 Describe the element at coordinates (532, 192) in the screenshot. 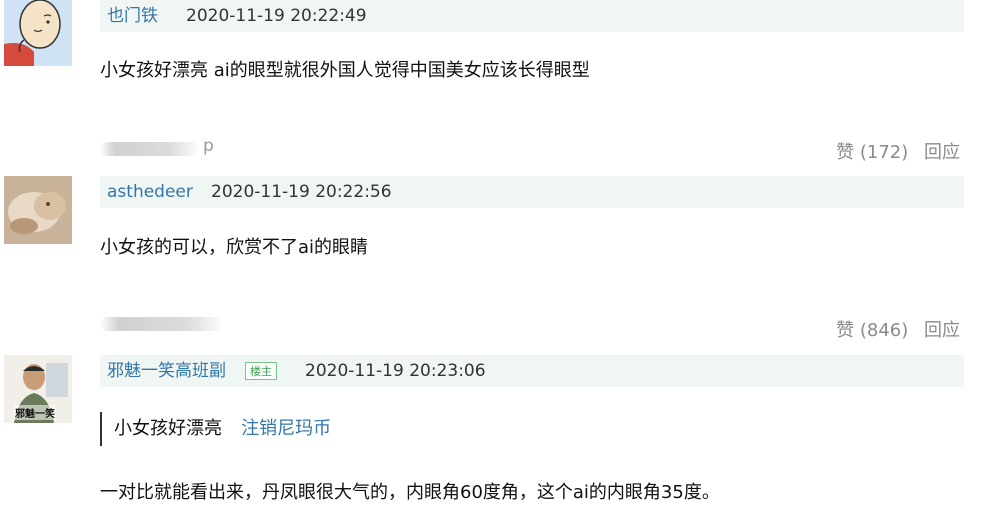

I see `comment-meta-bar: asthedeer 2020-11-19 20:22:56` at that location.